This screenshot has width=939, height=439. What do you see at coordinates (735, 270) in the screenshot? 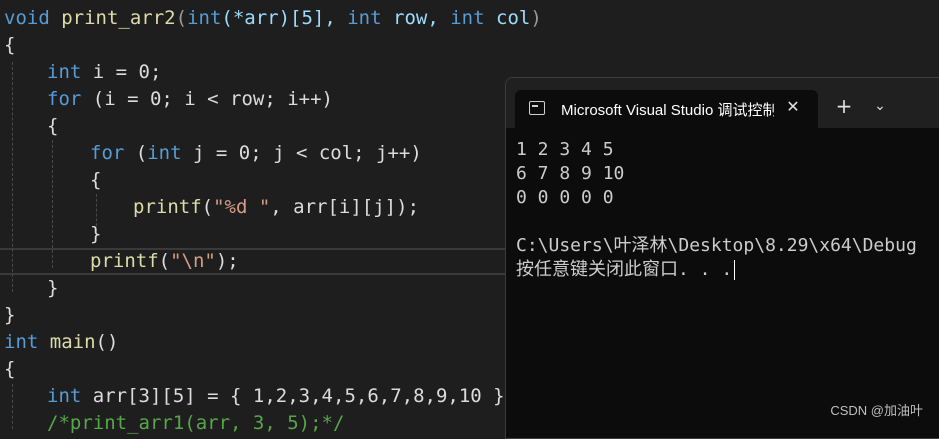
I see `text-cursor` at bounding box center [735, 270].